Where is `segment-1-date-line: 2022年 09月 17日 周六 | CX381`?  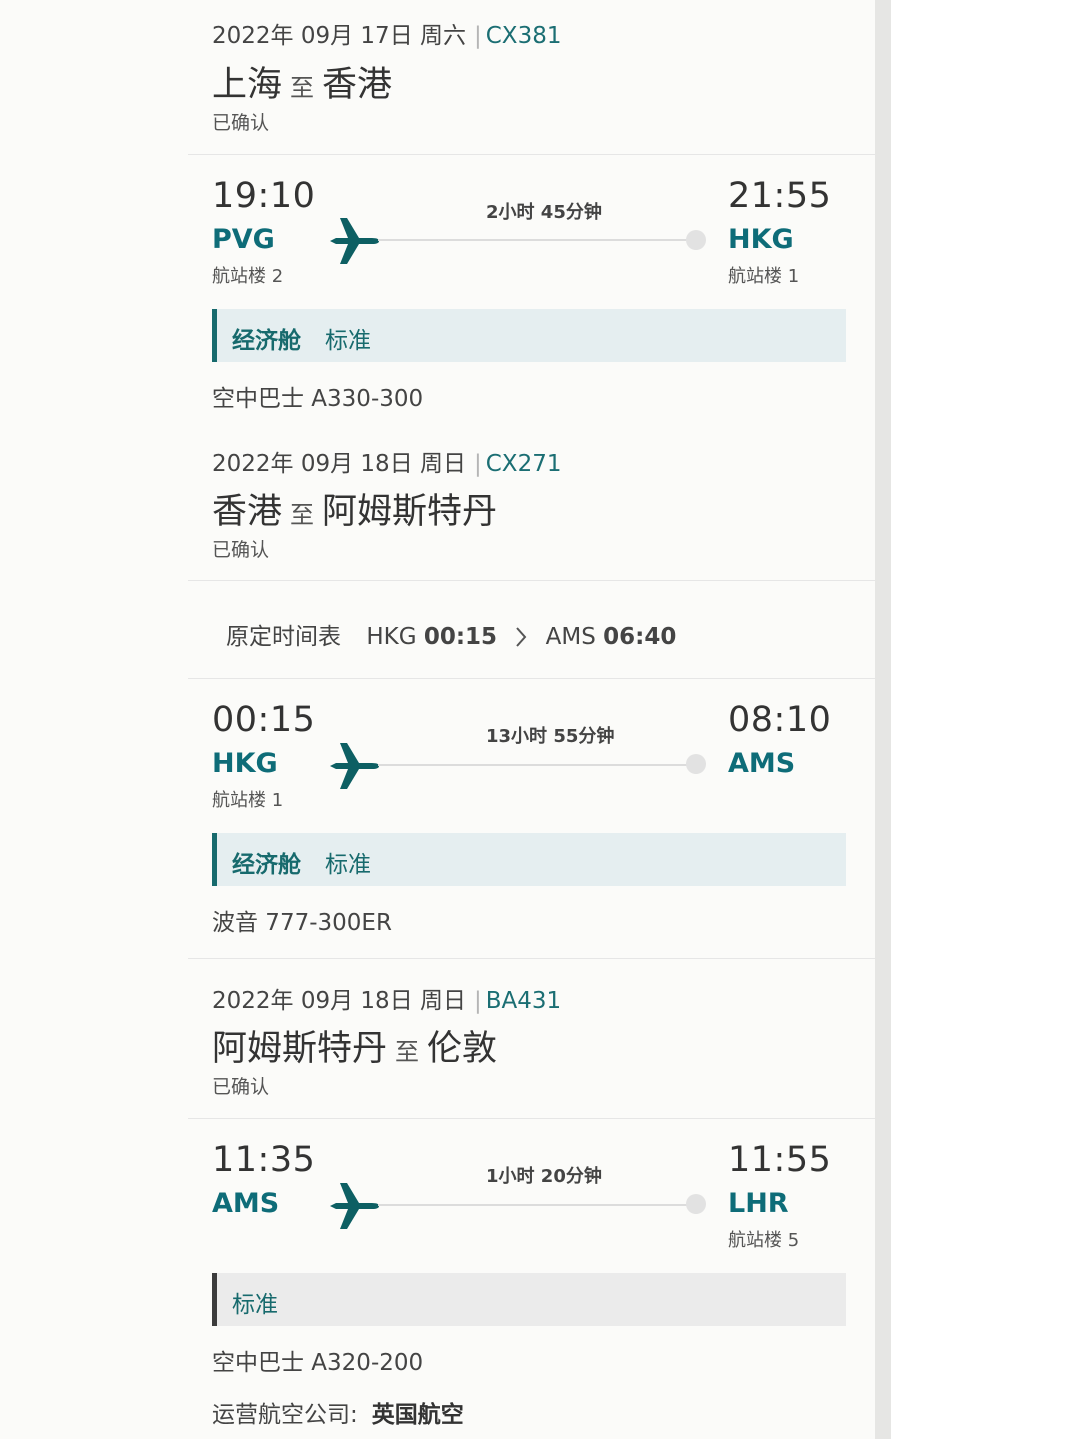
segment-1-date-line: 2022年 09月 17日 周六 | CX381 is located at coordinates (386, 33).